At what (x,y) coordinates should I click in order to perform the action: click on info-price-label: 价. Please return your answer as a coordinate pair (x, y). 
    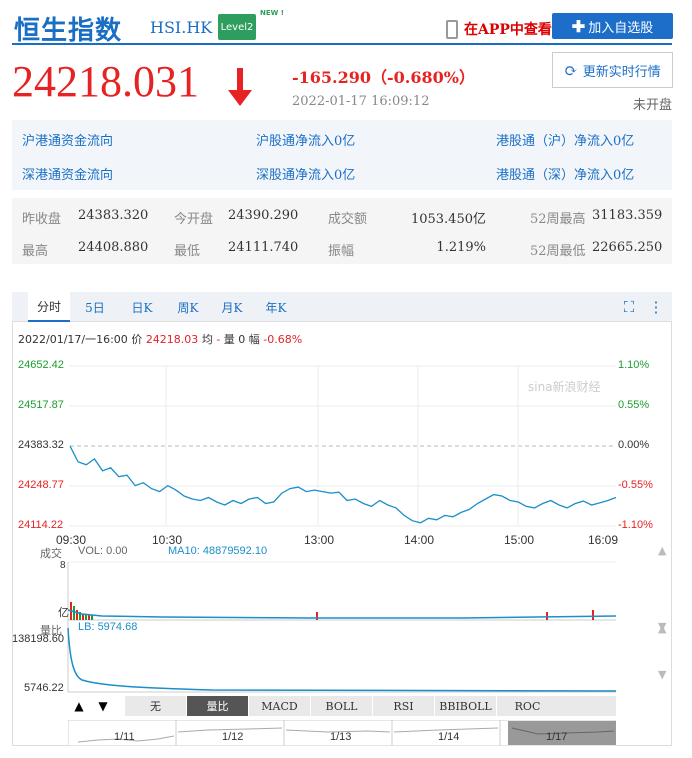
    Looking at the image, I should click on (137, 339).